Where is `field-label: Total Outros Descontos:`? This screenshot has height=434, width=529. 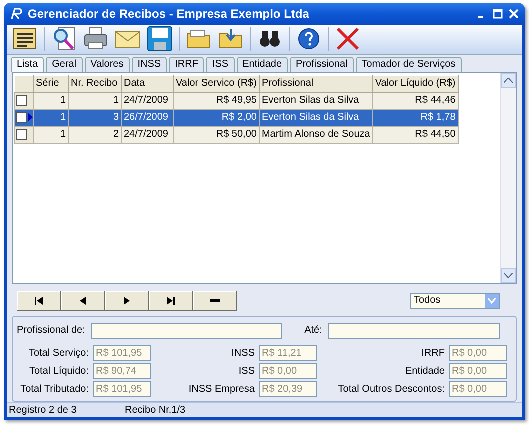
field-label: Total Outros Descontos: is located at coordinates (391, 390).